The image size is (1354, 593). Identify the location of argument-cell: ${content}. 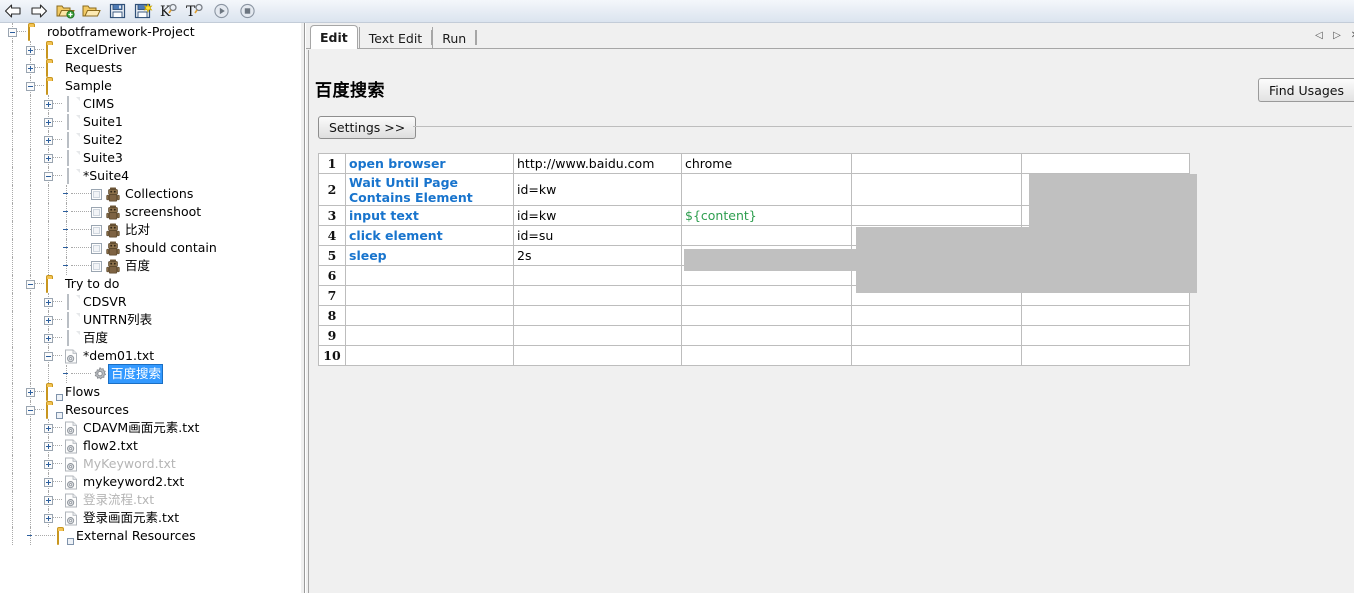
(766, 215).